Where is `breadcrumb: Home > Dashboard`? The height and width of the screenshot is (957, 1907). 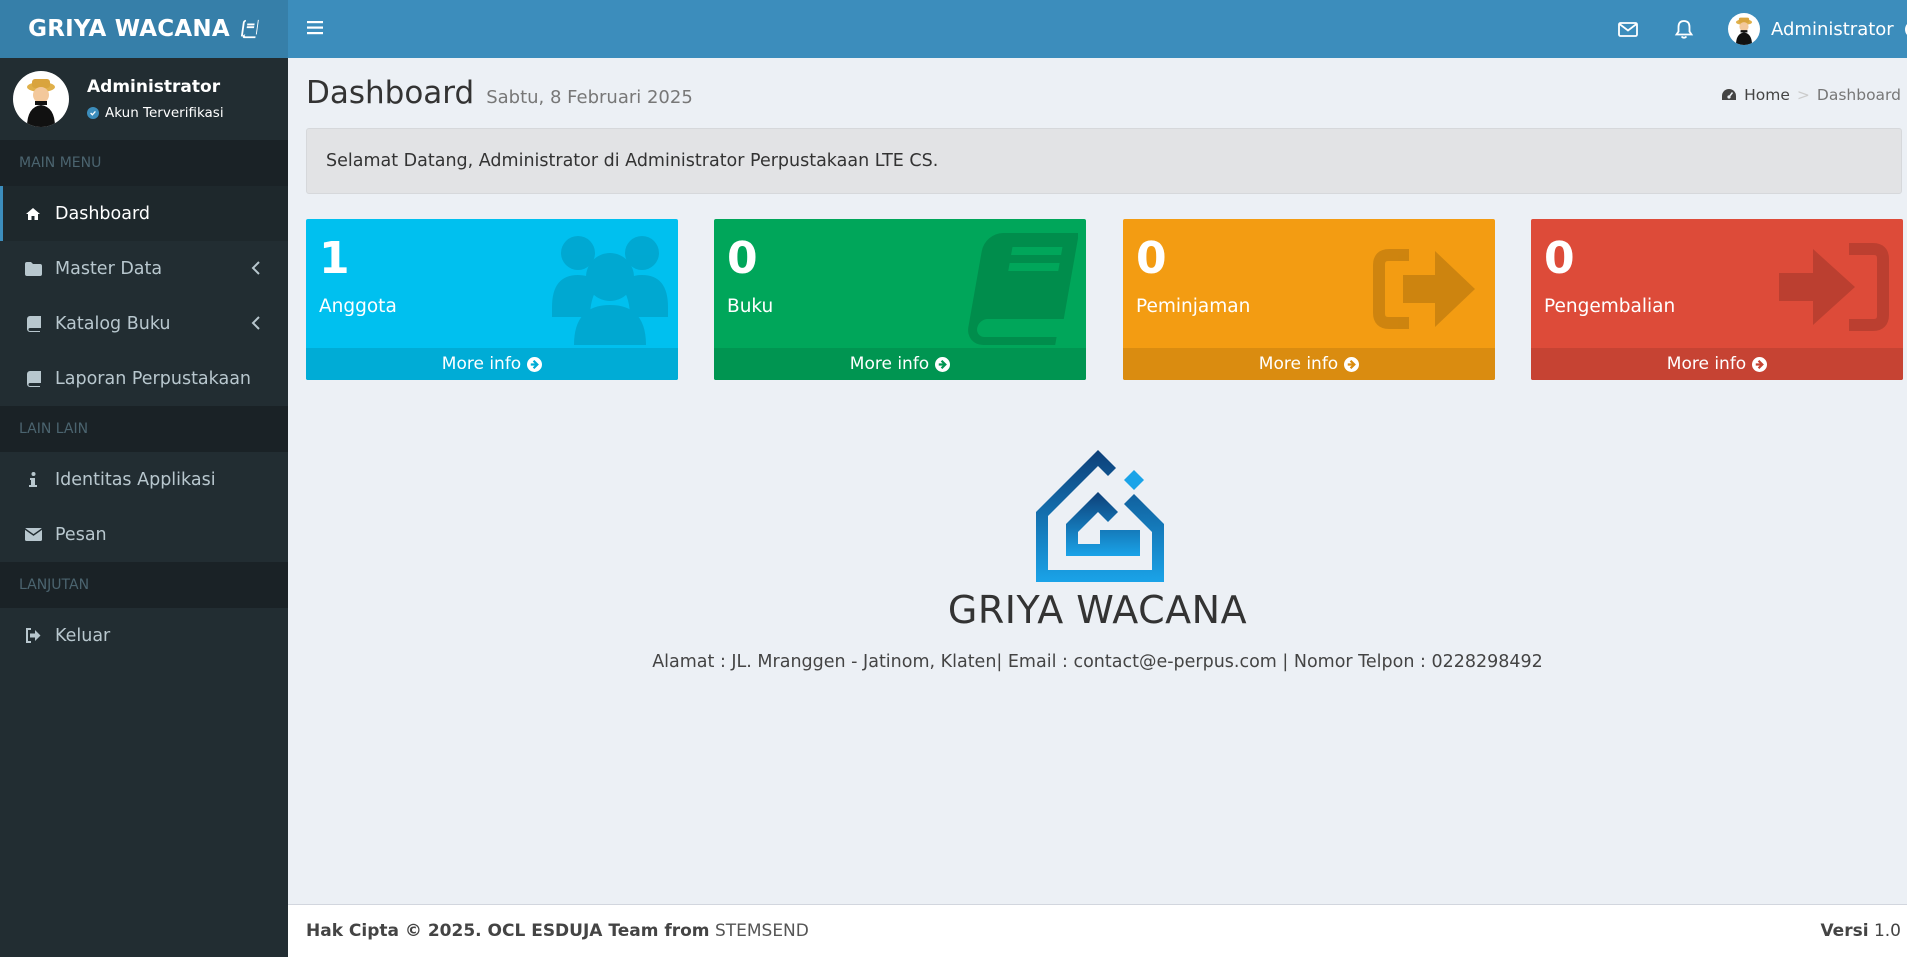 breadcrumb: Home > Dashboard is located at coordinates (1811, 95).